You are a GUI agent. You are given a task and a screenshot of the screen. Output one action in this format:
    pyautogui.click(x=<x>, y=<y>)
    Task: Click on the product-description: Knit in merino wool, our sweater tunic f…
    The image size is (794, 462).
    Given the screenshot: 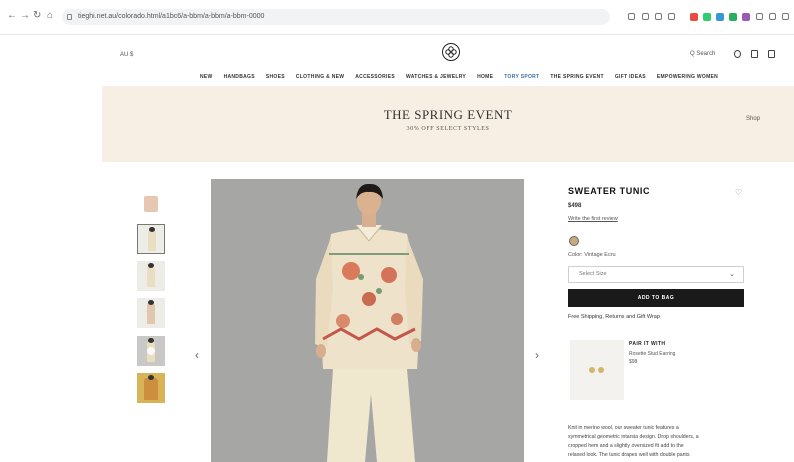 What is the action you would take?
    pyautogui.click(x=658, y=442)
    